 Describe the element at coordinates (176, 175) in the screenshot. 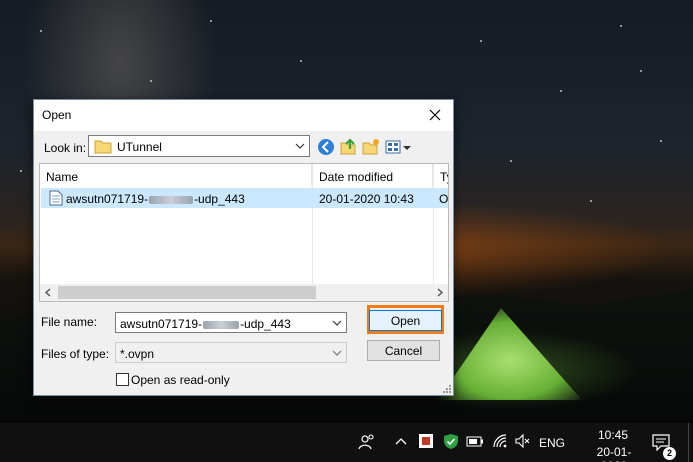

I see `column-header-name: Name` at that location.